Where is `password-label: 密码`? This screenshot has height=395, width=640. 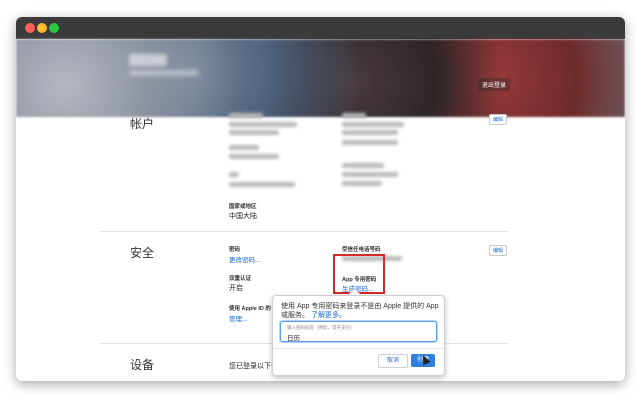 password-label: 密码 is located at coordinates (235, 250).